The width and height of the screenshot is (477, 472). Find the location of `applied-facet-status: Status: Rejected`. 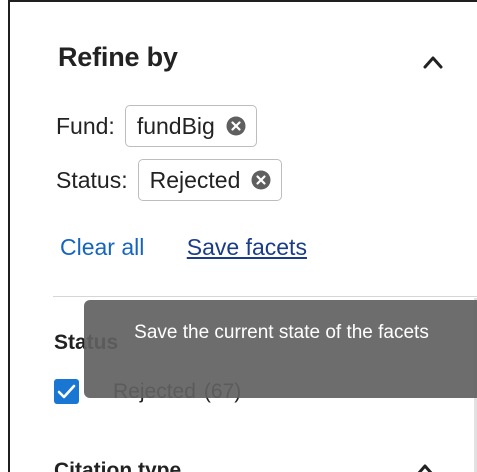

applied-facet-status: Status: Rejected is located at coordinates (169, 180).